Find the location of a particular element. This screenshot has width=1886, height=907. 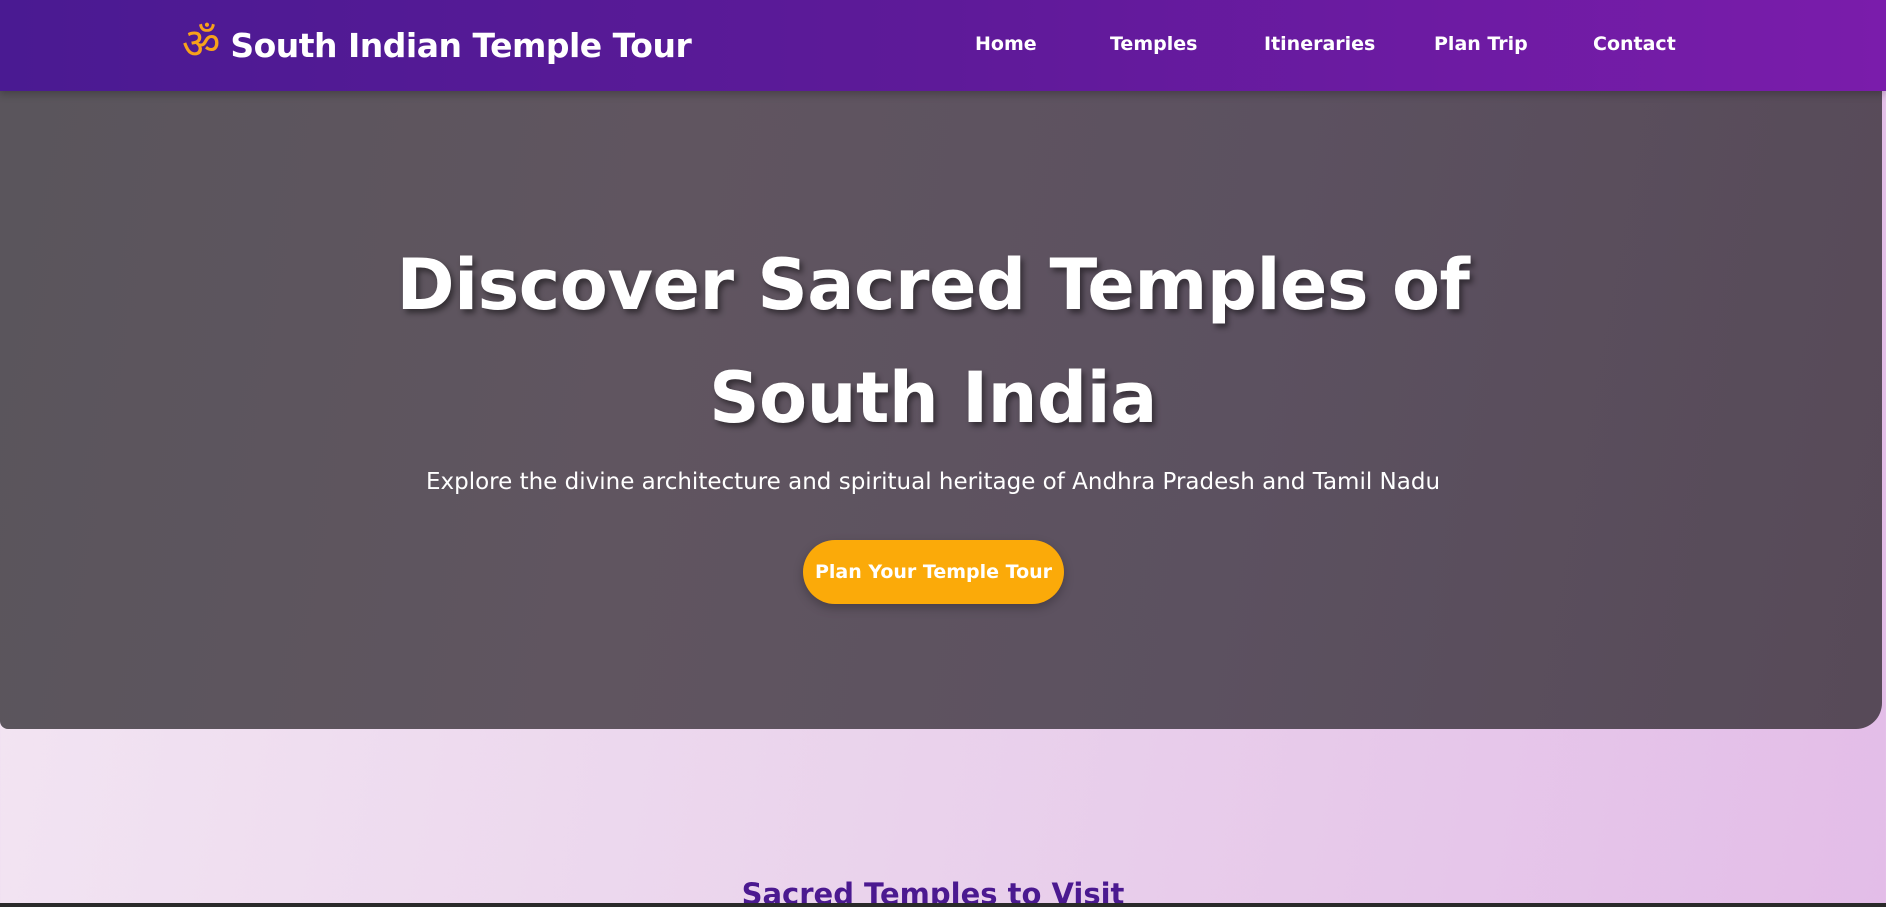

om-icon: ॐ is located at coordinates (201, 43).